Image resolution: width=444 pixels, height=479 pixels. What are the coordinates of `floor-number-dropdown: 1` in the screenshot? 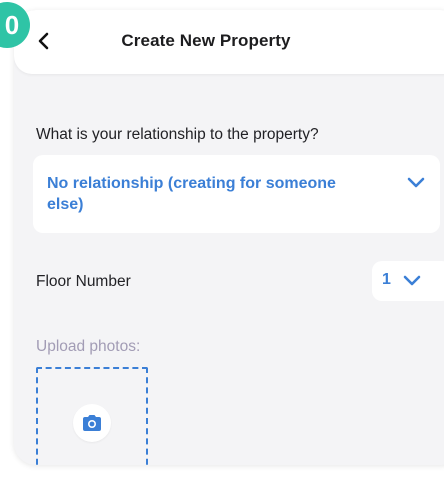 It's located at (408, 281).